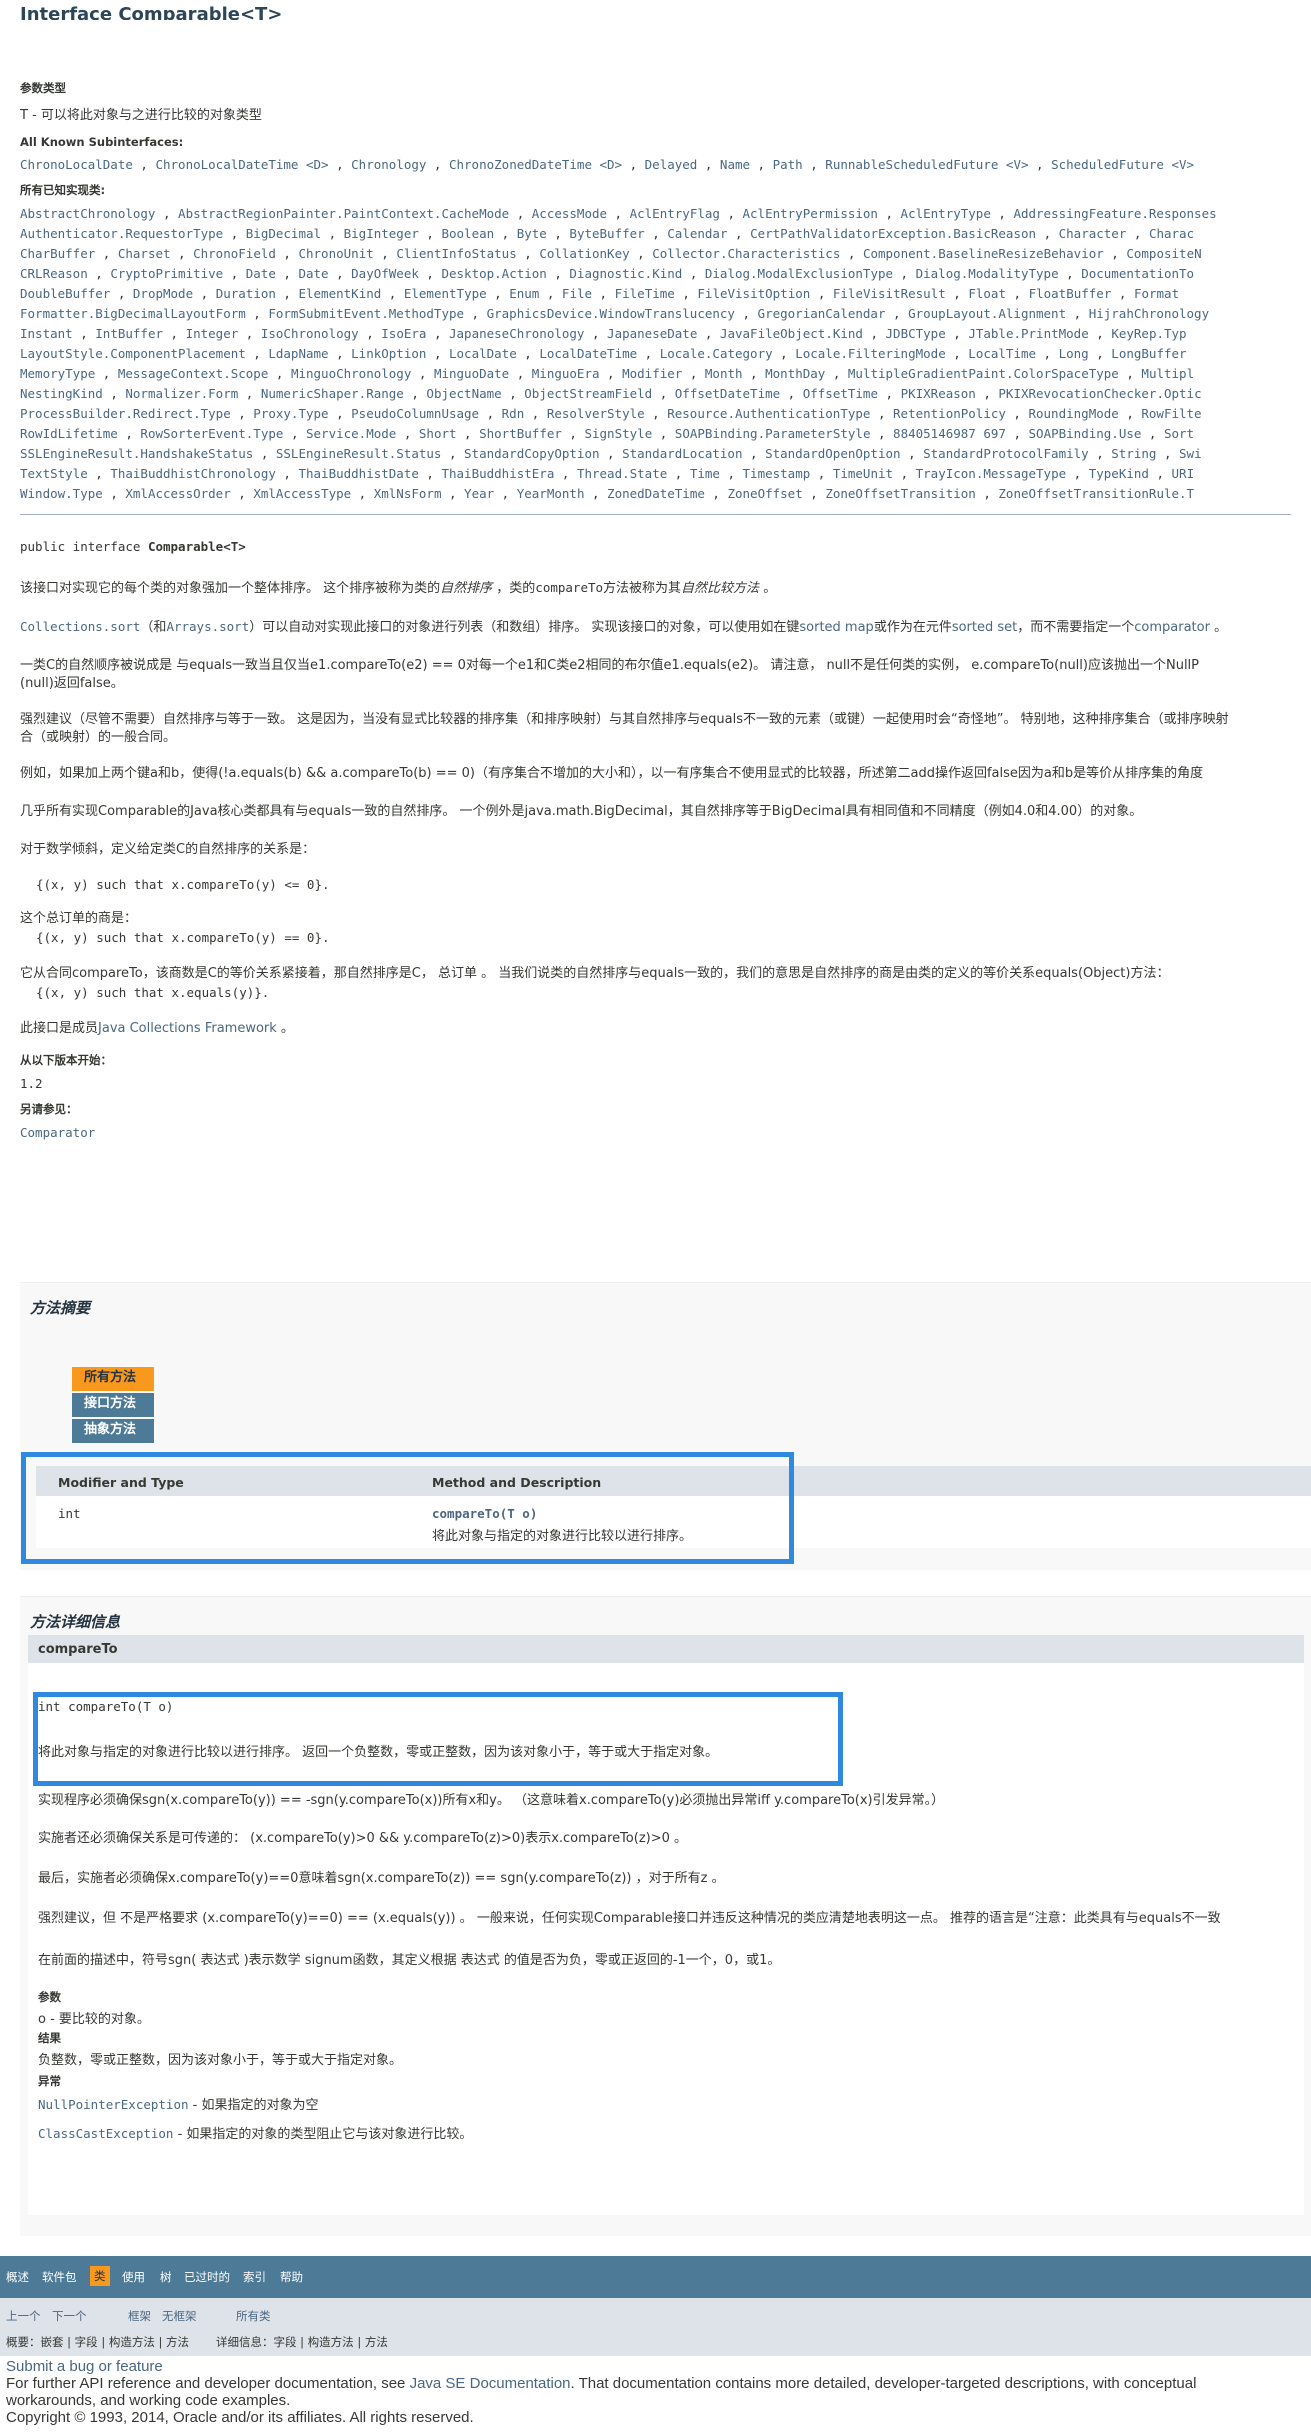 Image resolution: width=1311 pixels, height=2433 pixels. What do you see at coordinates (1137, 273) in the screenshot?
I see `implementing-class-link: DocumentationTo` at bounding box center [1137, 273].